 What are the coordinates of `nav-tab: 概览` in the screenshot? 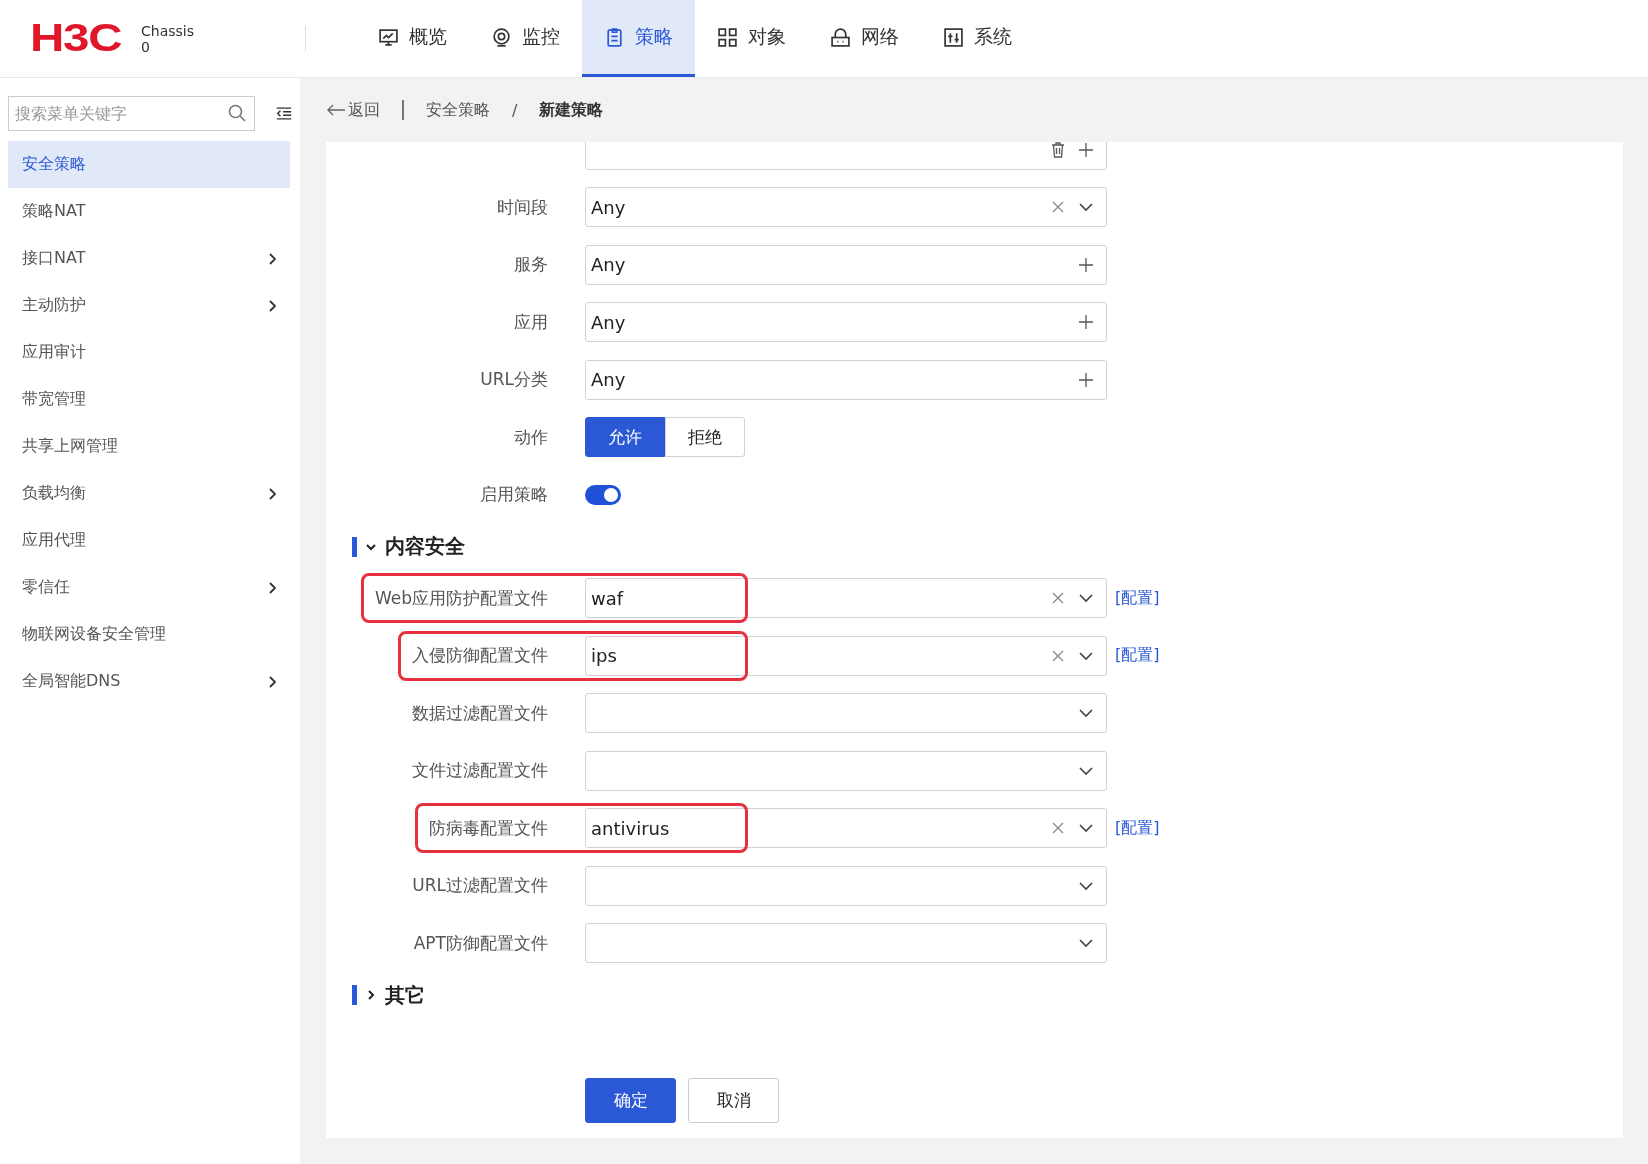 It's located at (412, 38).